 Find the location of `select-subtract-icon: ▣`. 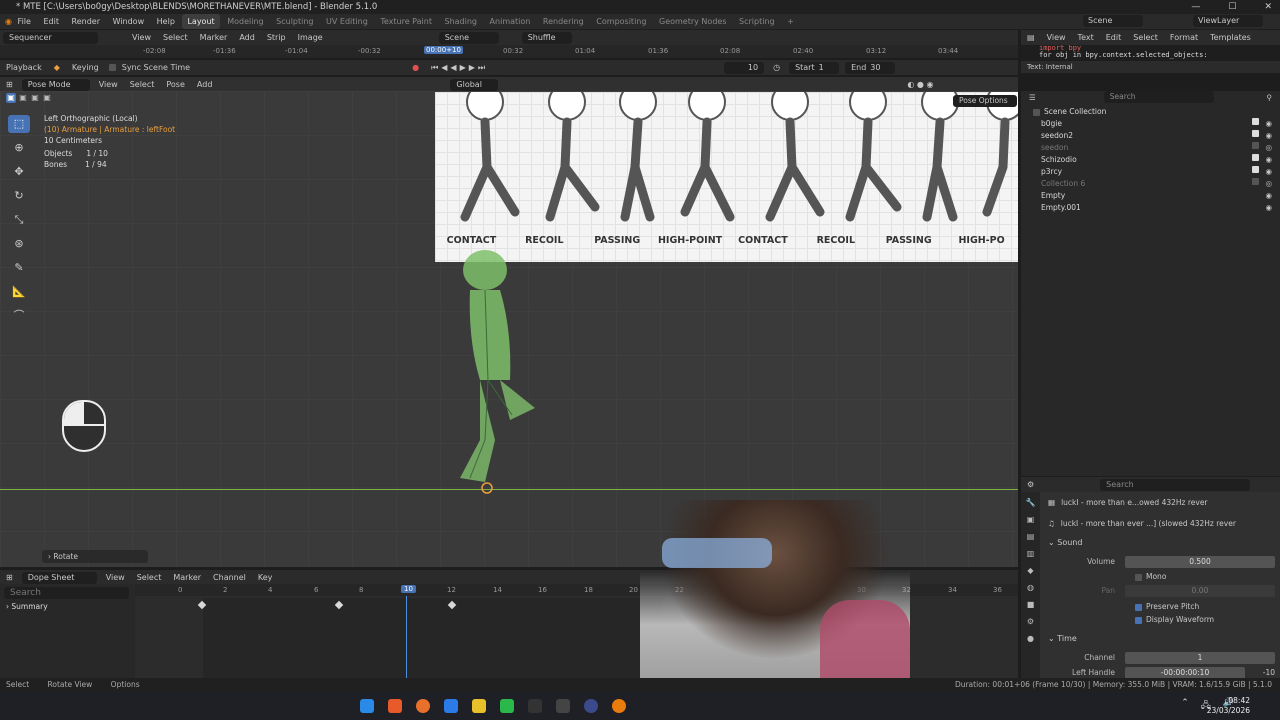

select-subtract-icon: ▣ is located at coordinates (35, 98).